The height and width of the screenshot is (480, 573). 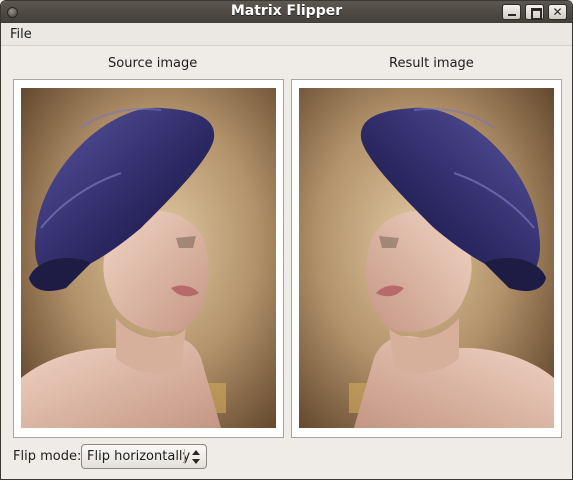 I want to click on close-button: ✕, so click(x=557, y=12).